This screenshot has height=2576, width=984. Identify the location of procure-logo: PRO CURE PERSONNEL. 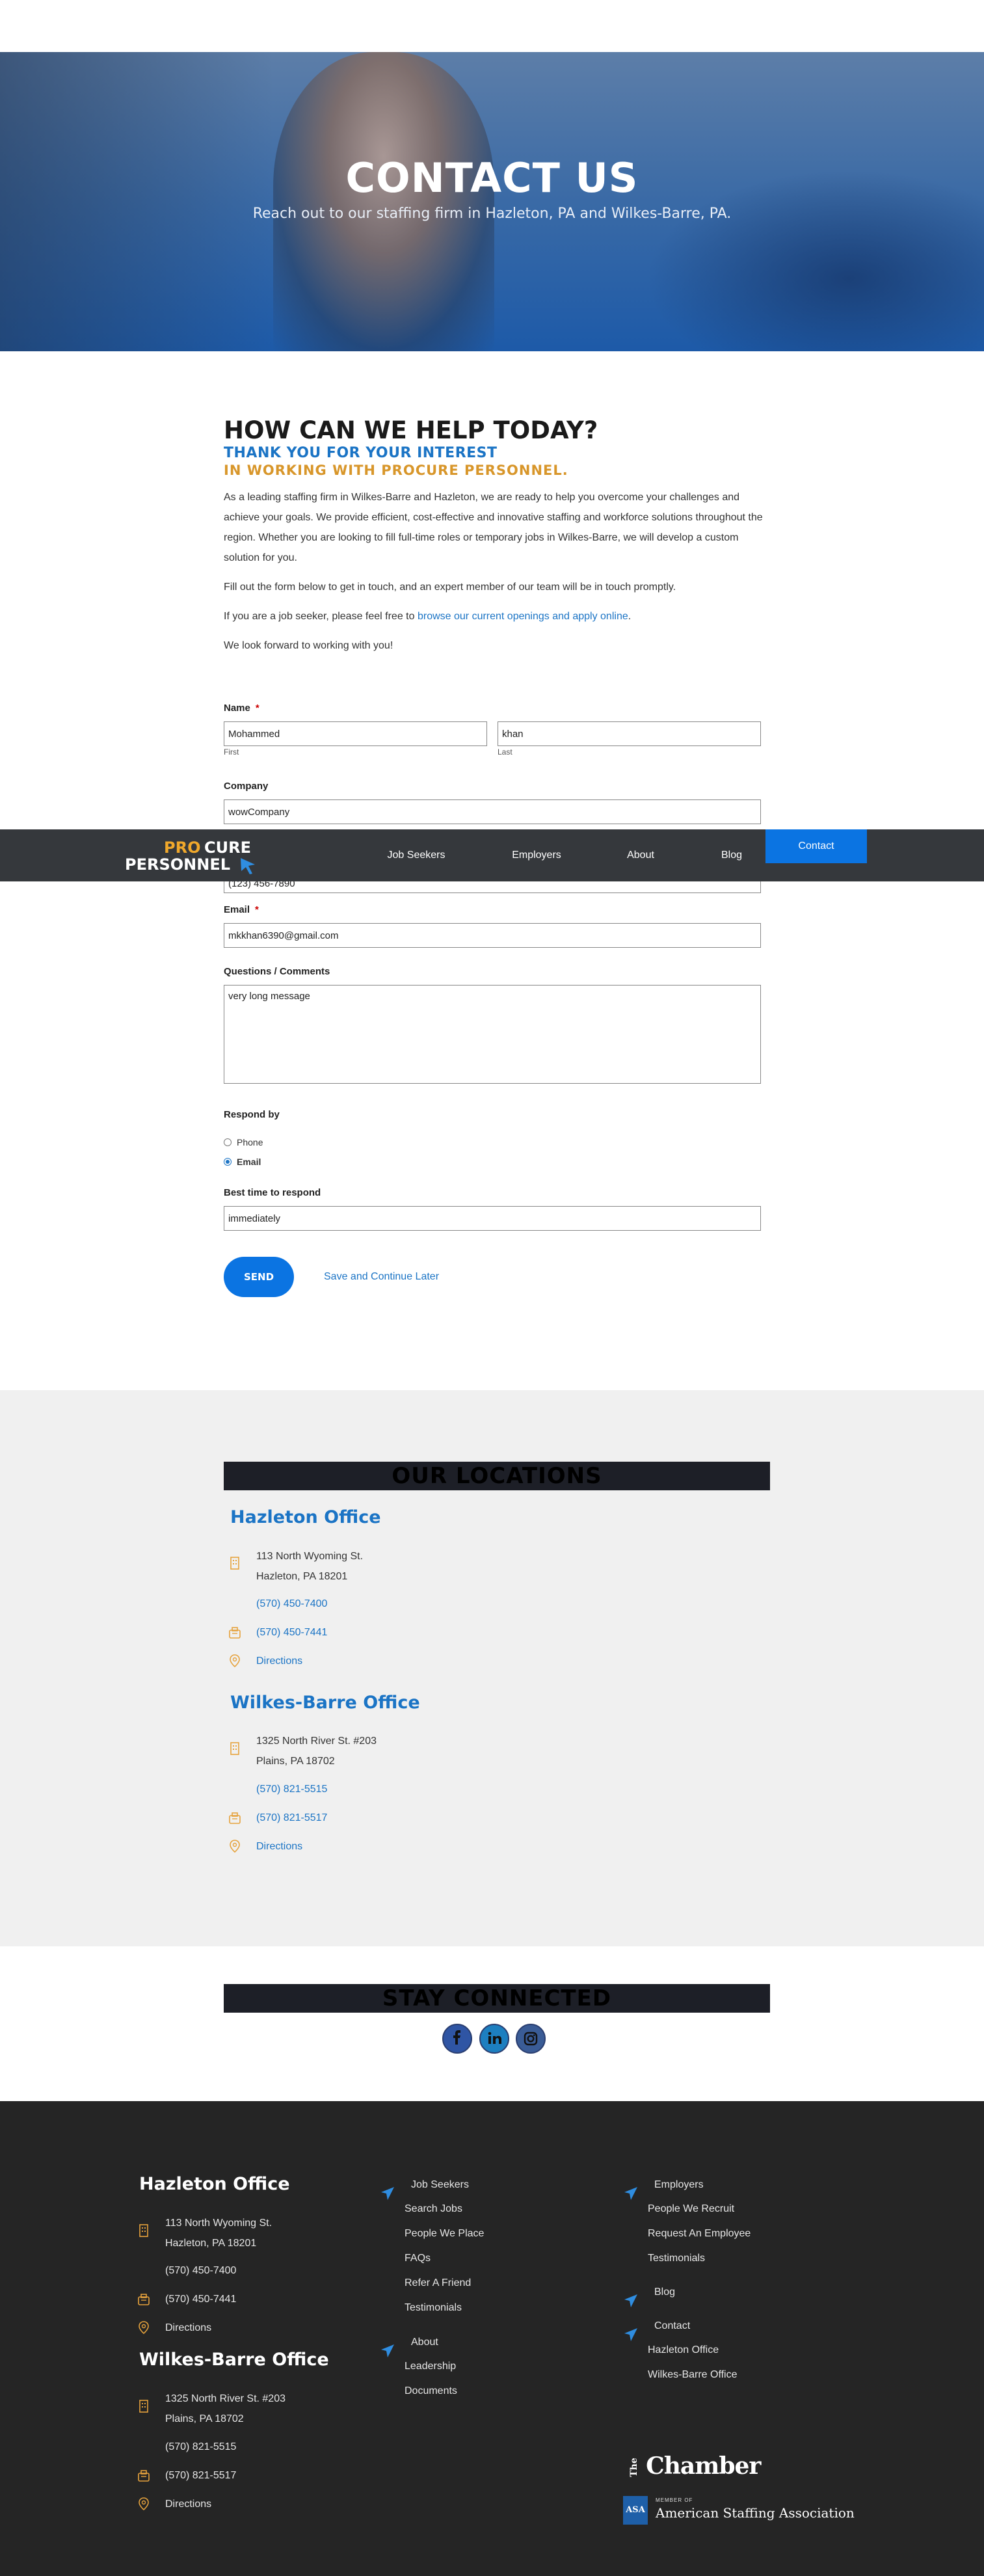
(193, 856).